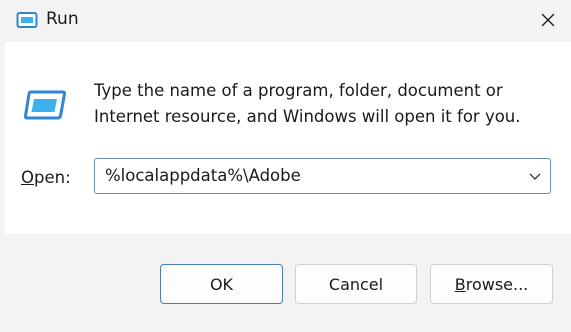 The width and height of the screenshot is (571, 332). Describe the element at coordinates (45, 105) in the screenshot. I see `run-program-icon` at that location.